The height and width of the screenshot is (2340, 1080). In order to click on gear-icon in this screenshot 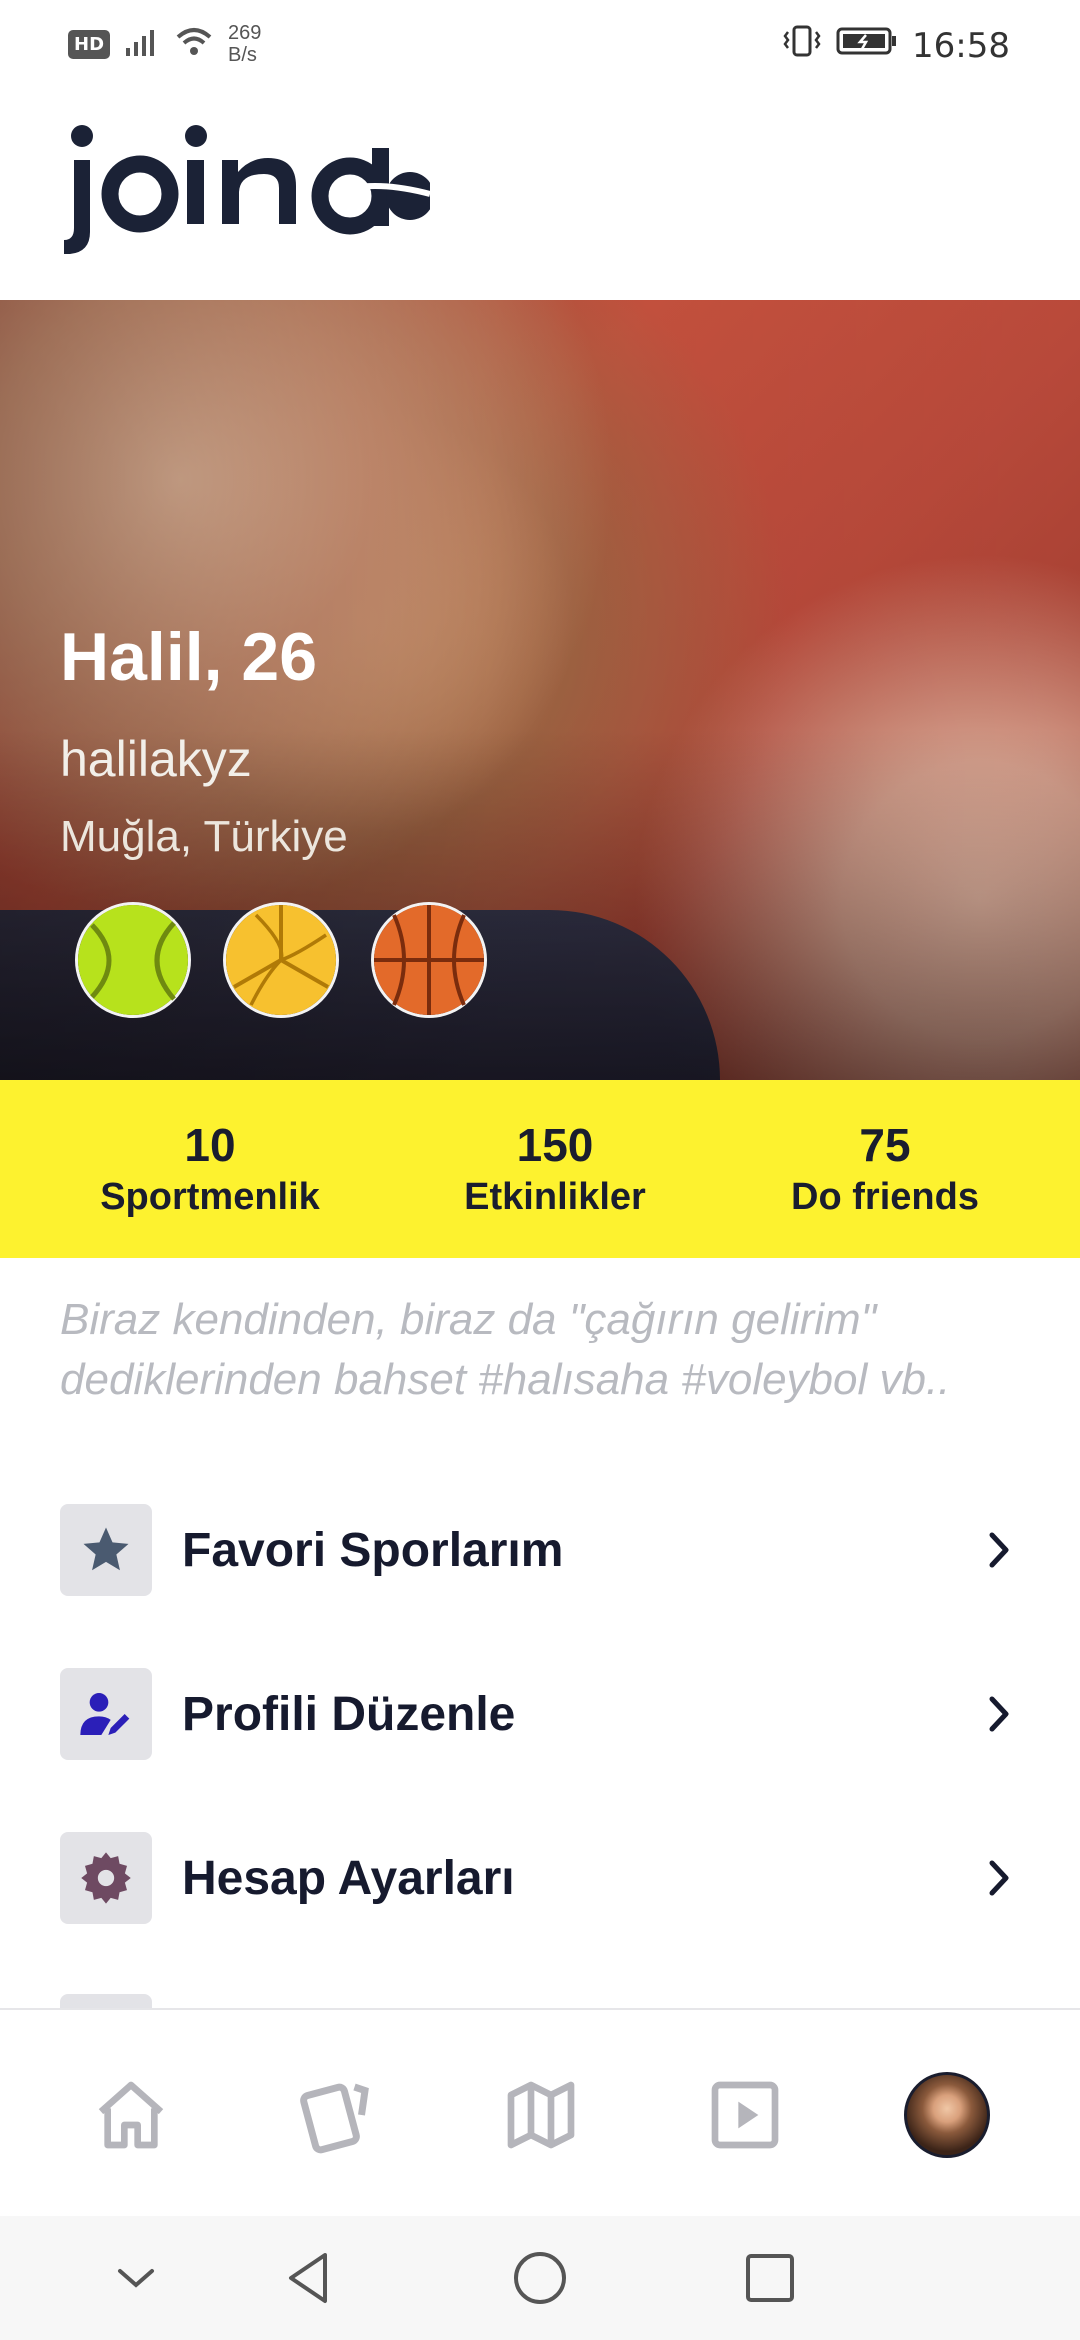, I will do `click(106, 1878)`.